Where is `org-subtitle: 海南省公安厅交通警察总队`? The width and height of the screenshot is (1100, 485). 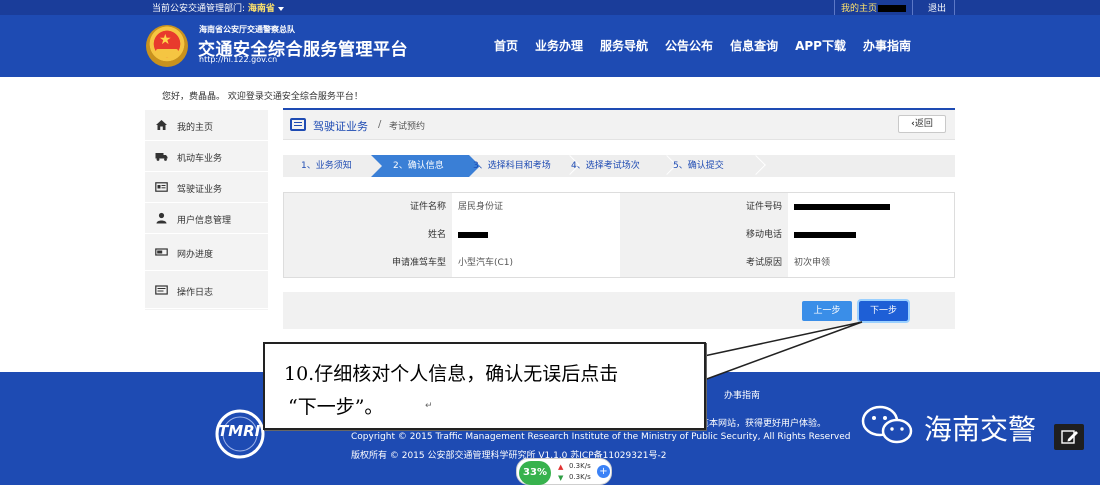
org-subtitle: 海南省公安厅交通警察总队 is located at coordinates (247, 29).